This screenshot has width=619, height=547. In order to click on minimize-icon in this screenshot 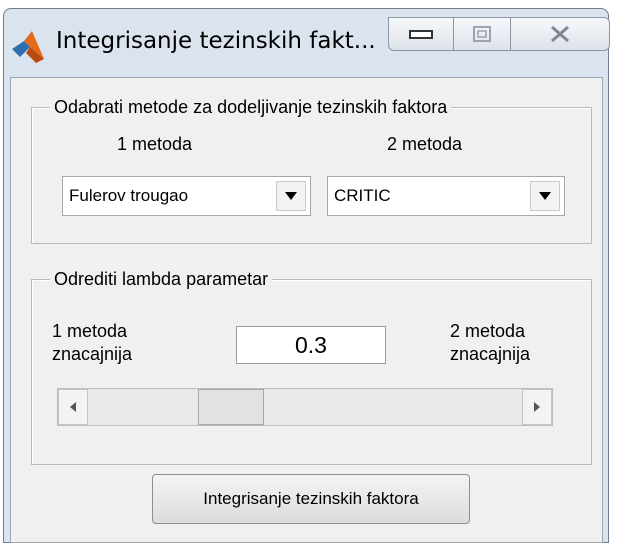, I will do `click(421, 34)`.